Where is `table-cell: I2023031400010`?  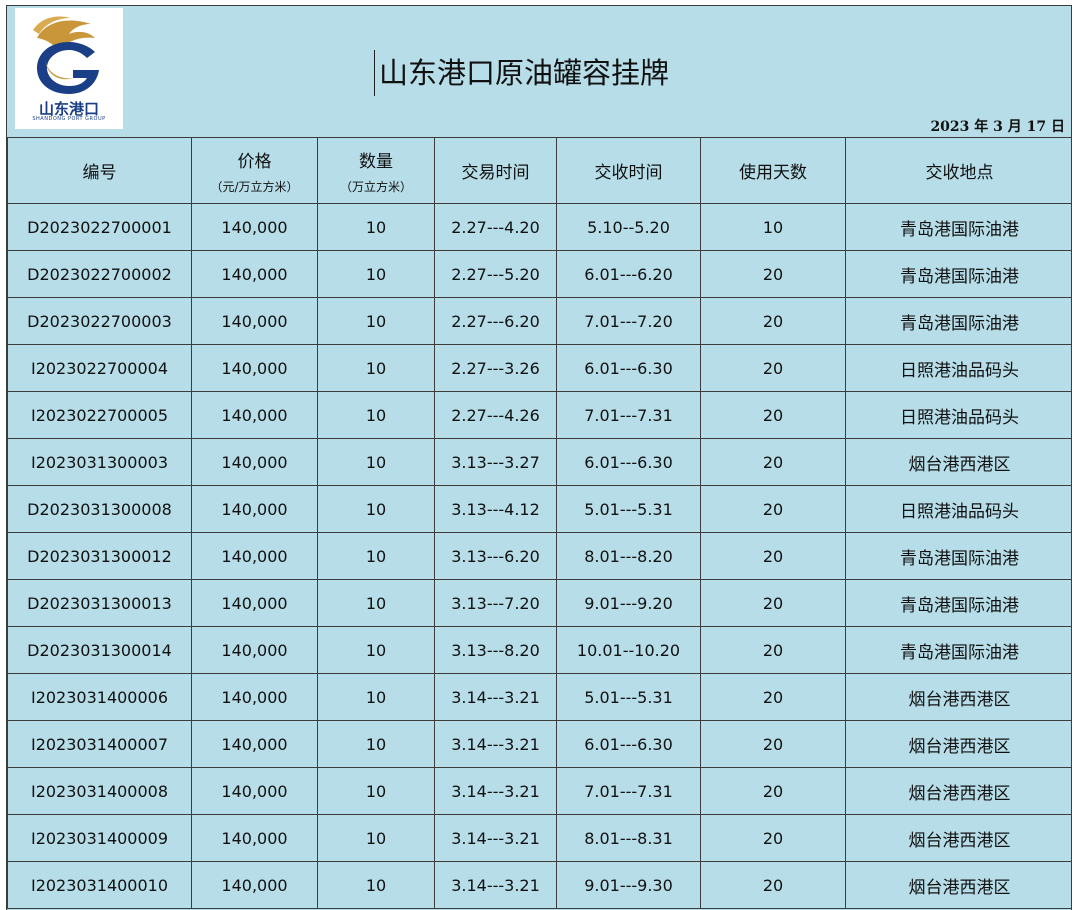 table-cell: I2023031400010 is located at coordinates (99, 885).